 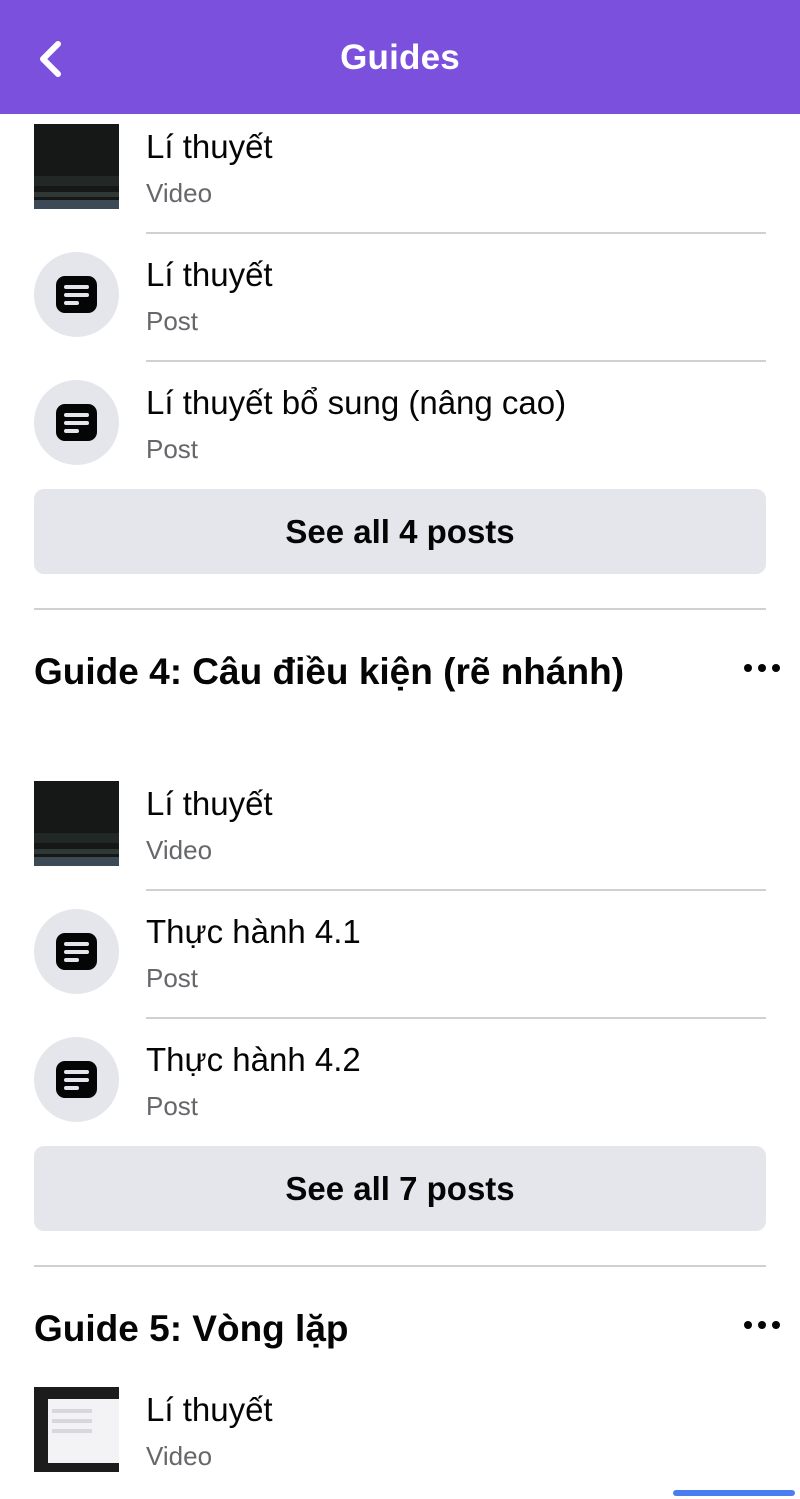 What do you see at coordinates (329, 671) in the screenshot?
I see `guide-title: Guide 4: Câu điều kiện (rẽ nhánh)` at bounding box center [329, 671].